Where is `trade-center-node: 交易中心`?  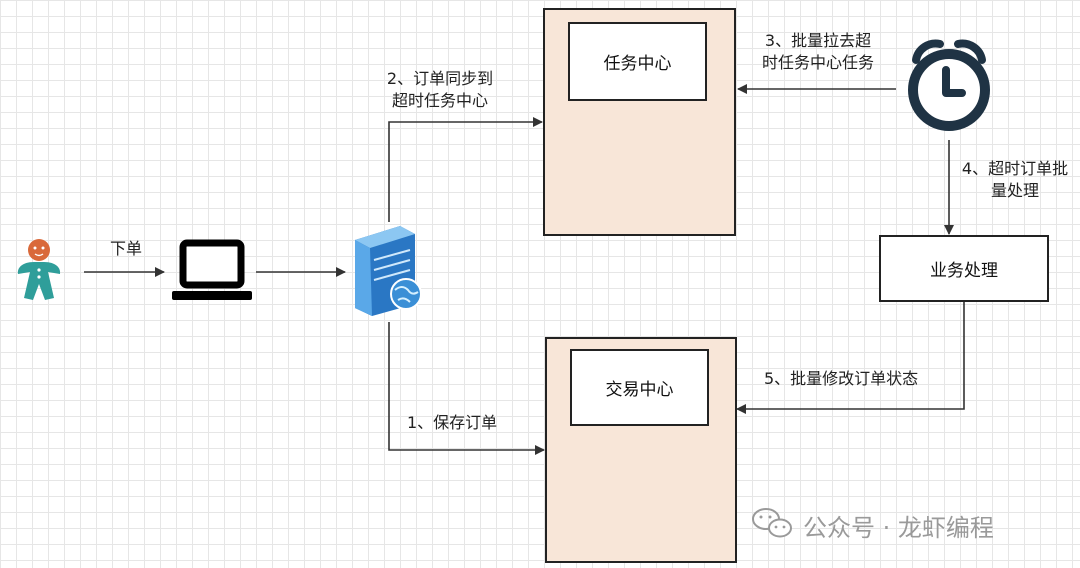 trade-center-node: 交易中心 is located at coordinates (639, 387).